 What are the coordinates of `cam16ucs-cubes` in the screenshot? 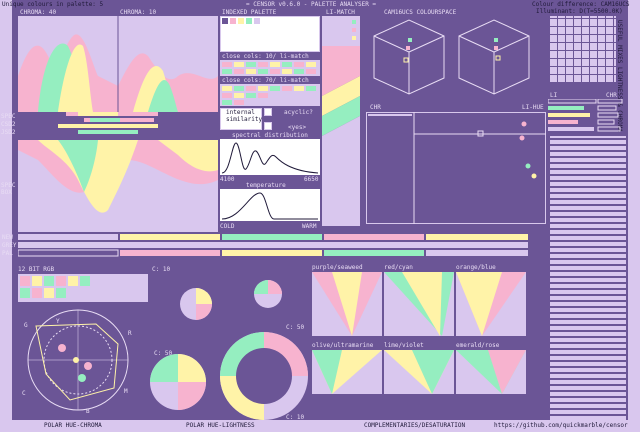 It's located at (451, 57).